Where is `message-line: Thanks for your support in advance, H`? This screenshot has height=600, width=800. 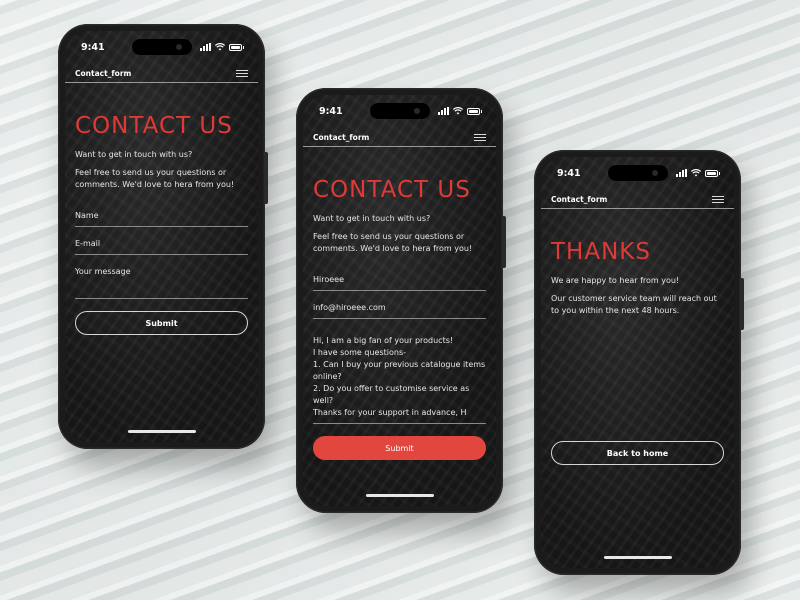
message-line: Thanks for your support in advance, H is located at coordinates (390, 412).